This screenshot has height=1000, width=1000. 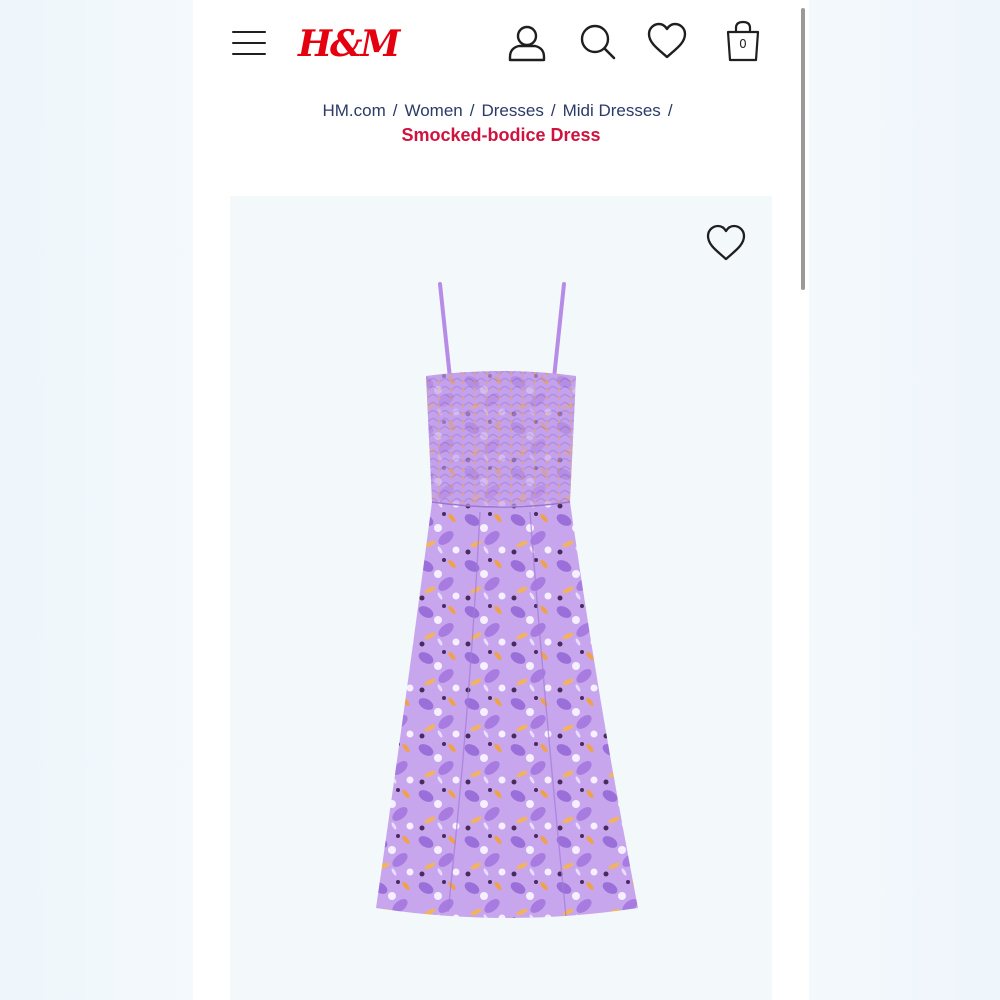 I want to click on search-icon, so click(x=598, y=42).